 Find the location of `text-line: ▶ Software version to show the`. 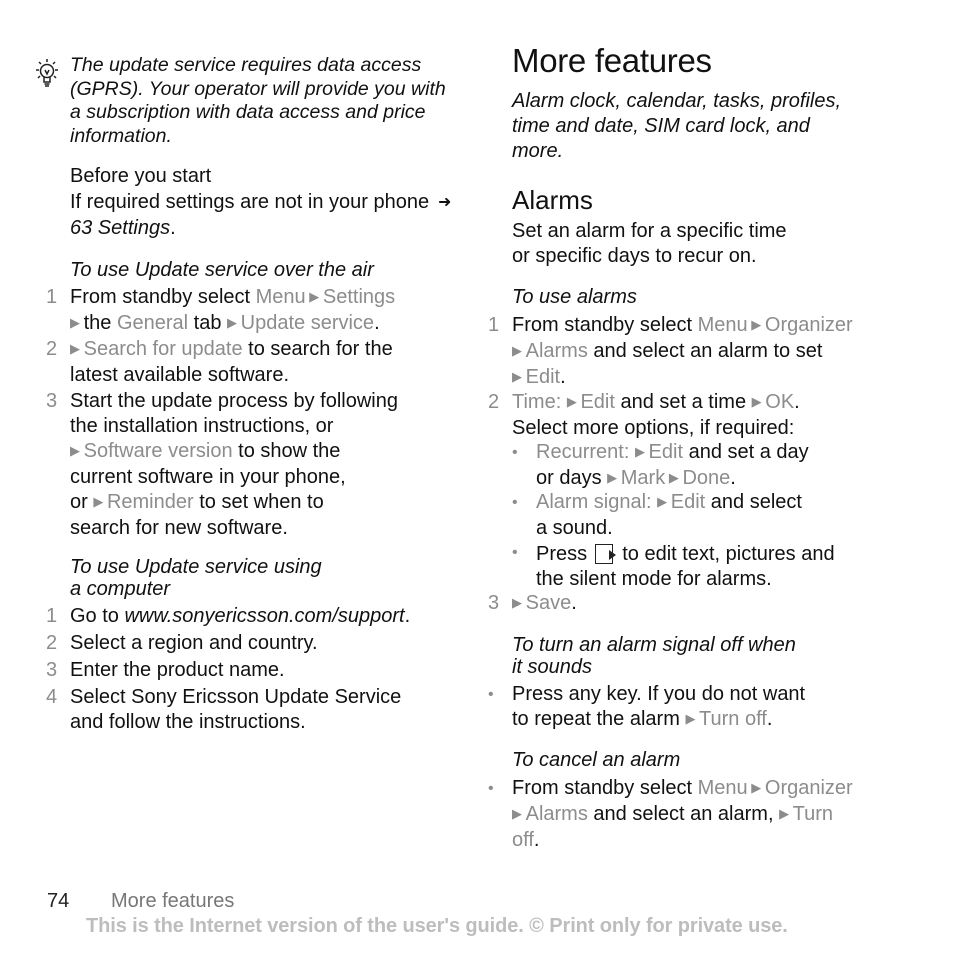

text-line: ▶ Software version to show the is located at coordinates (270, 452).